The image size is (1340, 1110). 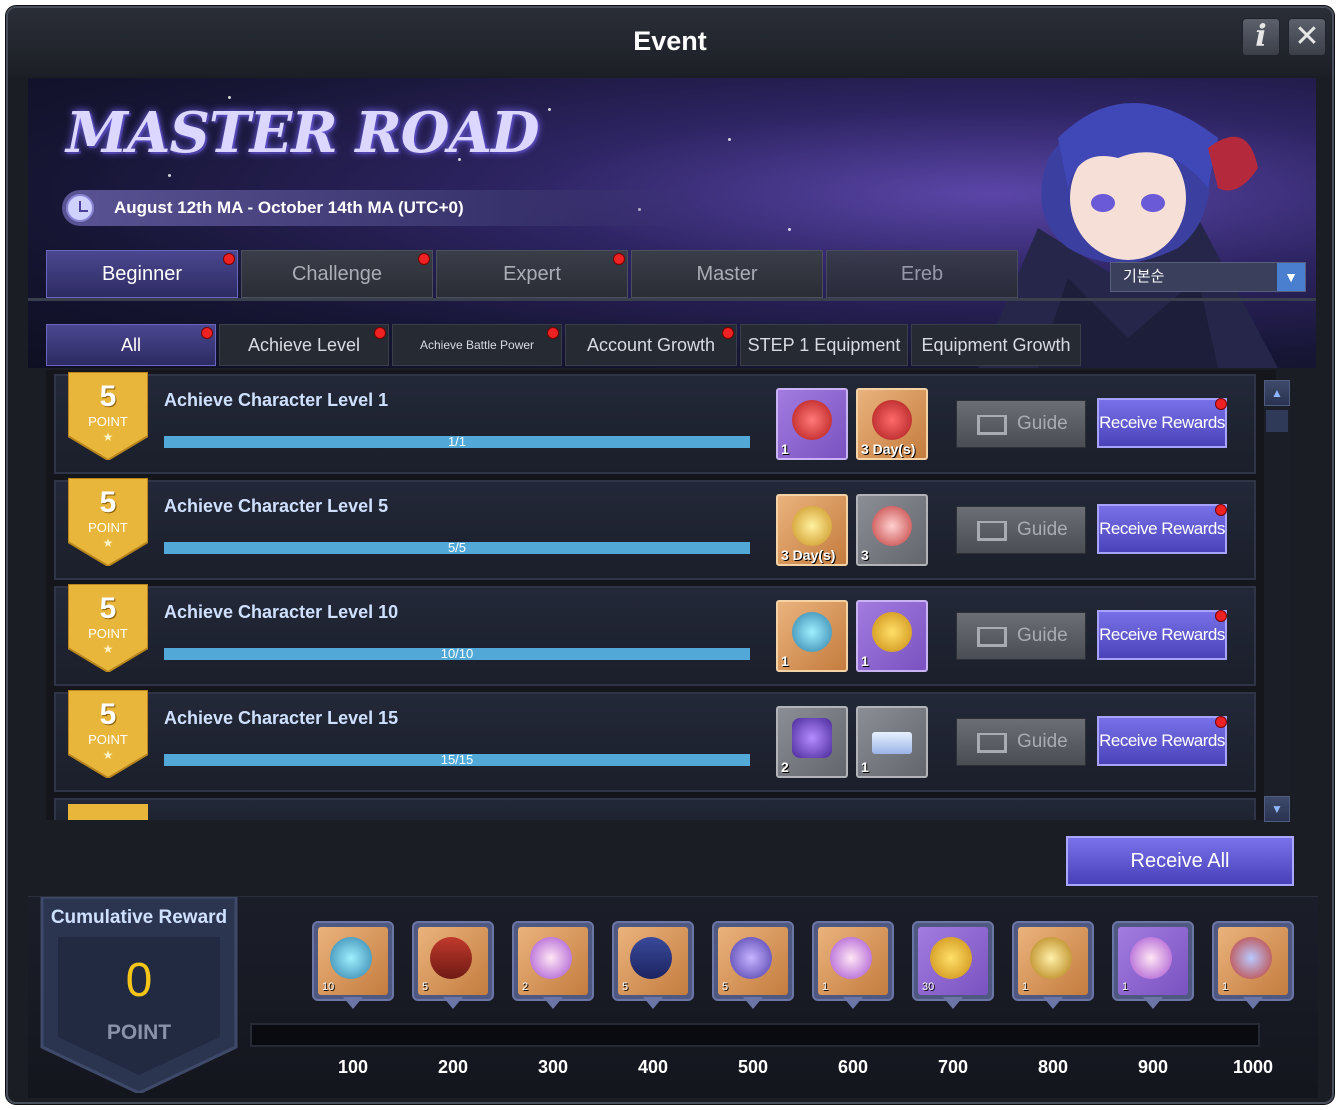 What do you see at coordinates (108, 396) in the screenshot?
I see `point-value: 5` at bounding box center [108, 396].